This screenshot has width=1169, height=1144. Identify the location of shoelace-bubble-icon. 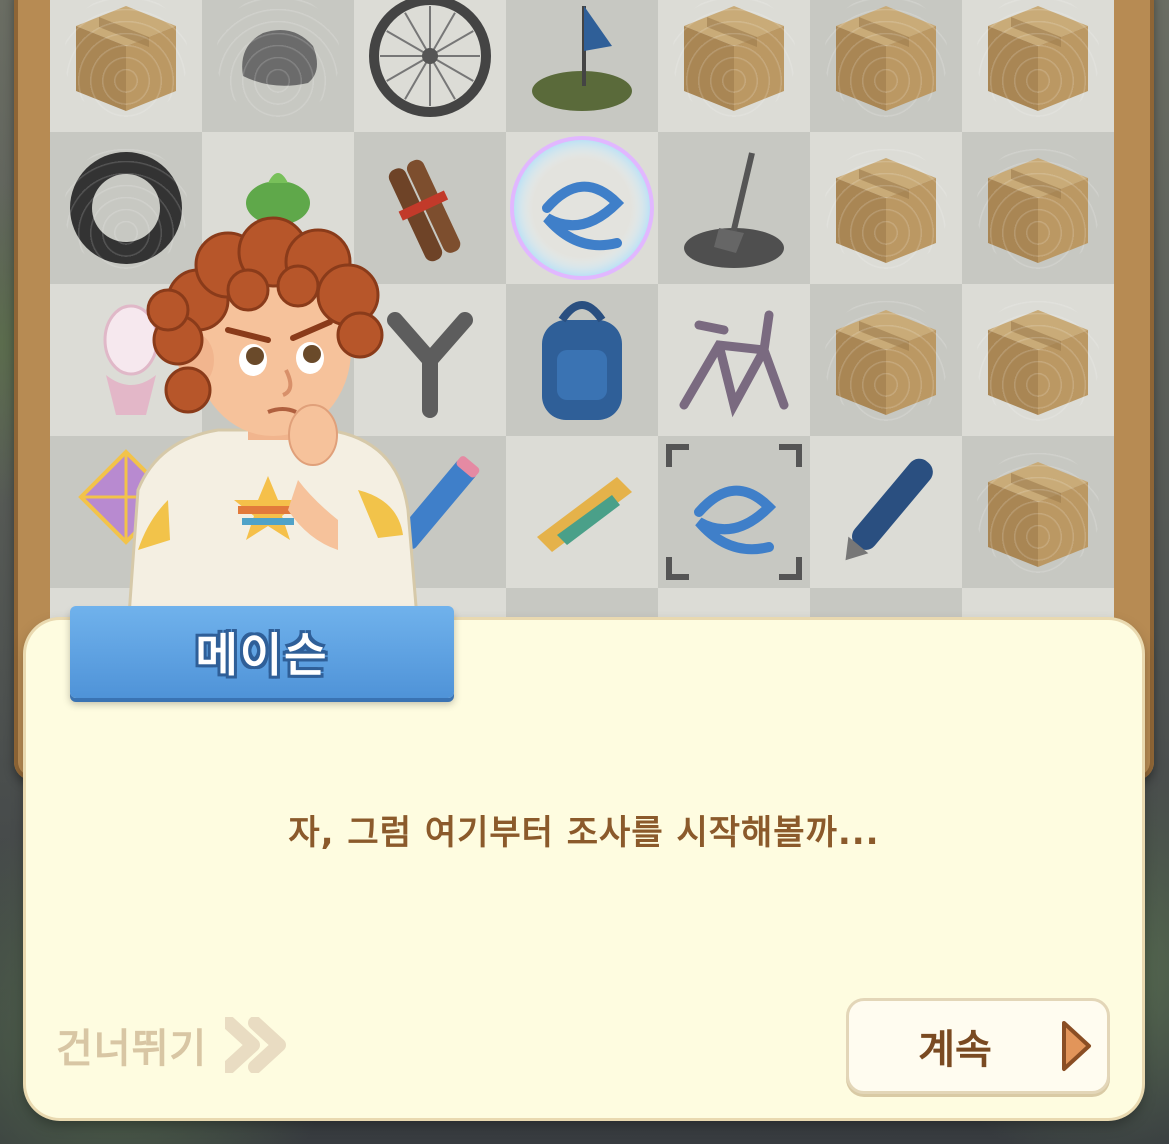
(582, 208).